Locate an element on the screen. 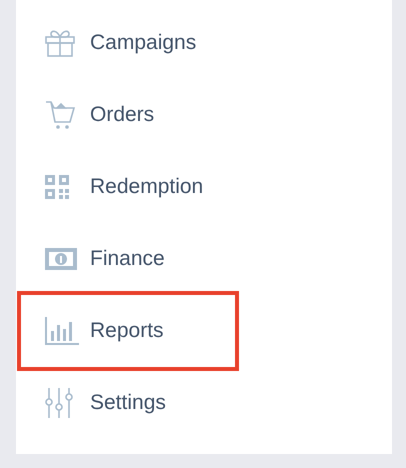 The image size is (406, 468). sidebar-item: Redemption is located at coordinates (118, 187).